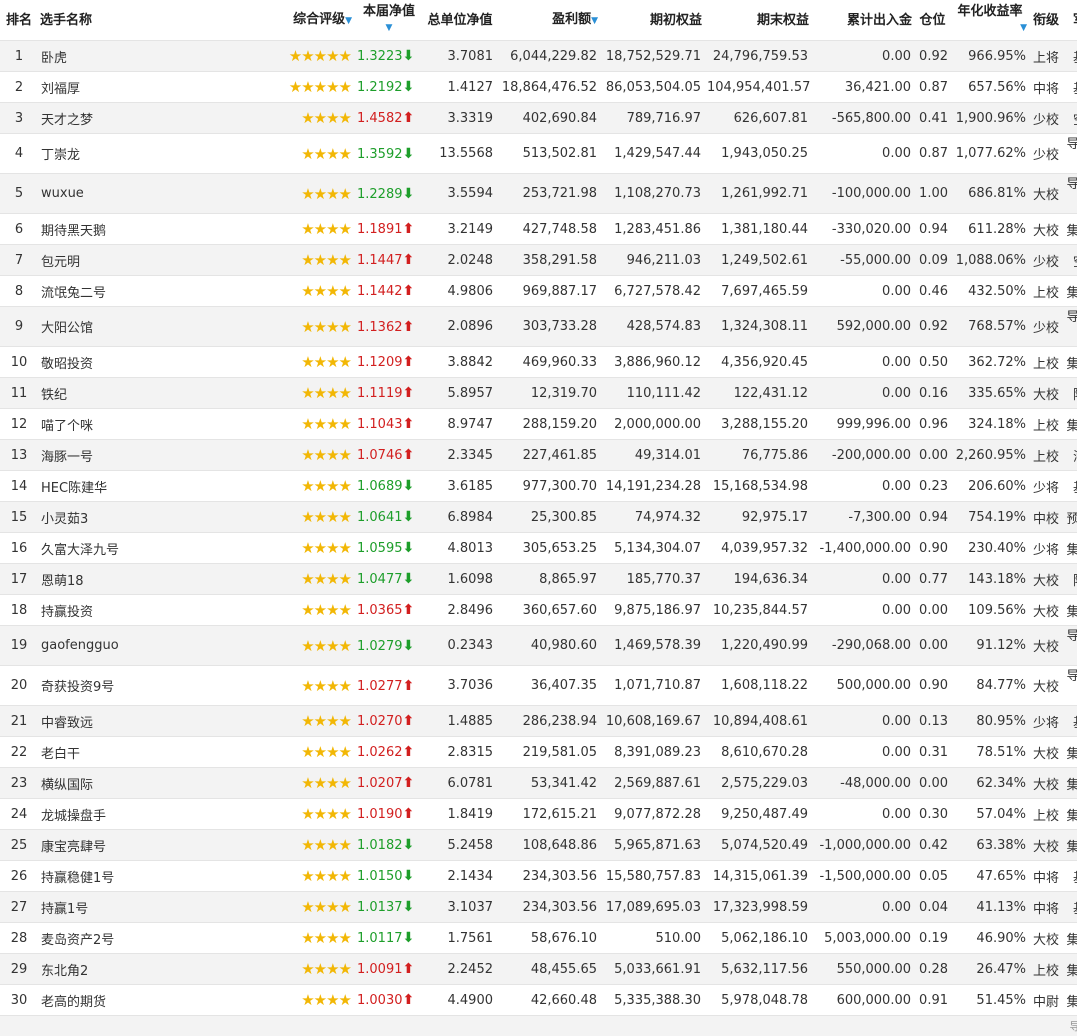 The width and height of the screenshot is (1077, 1036). Describe the element at coordinates (128, 486) in the screenshot. I see `player-name-link: HEC陈建华` at that location.